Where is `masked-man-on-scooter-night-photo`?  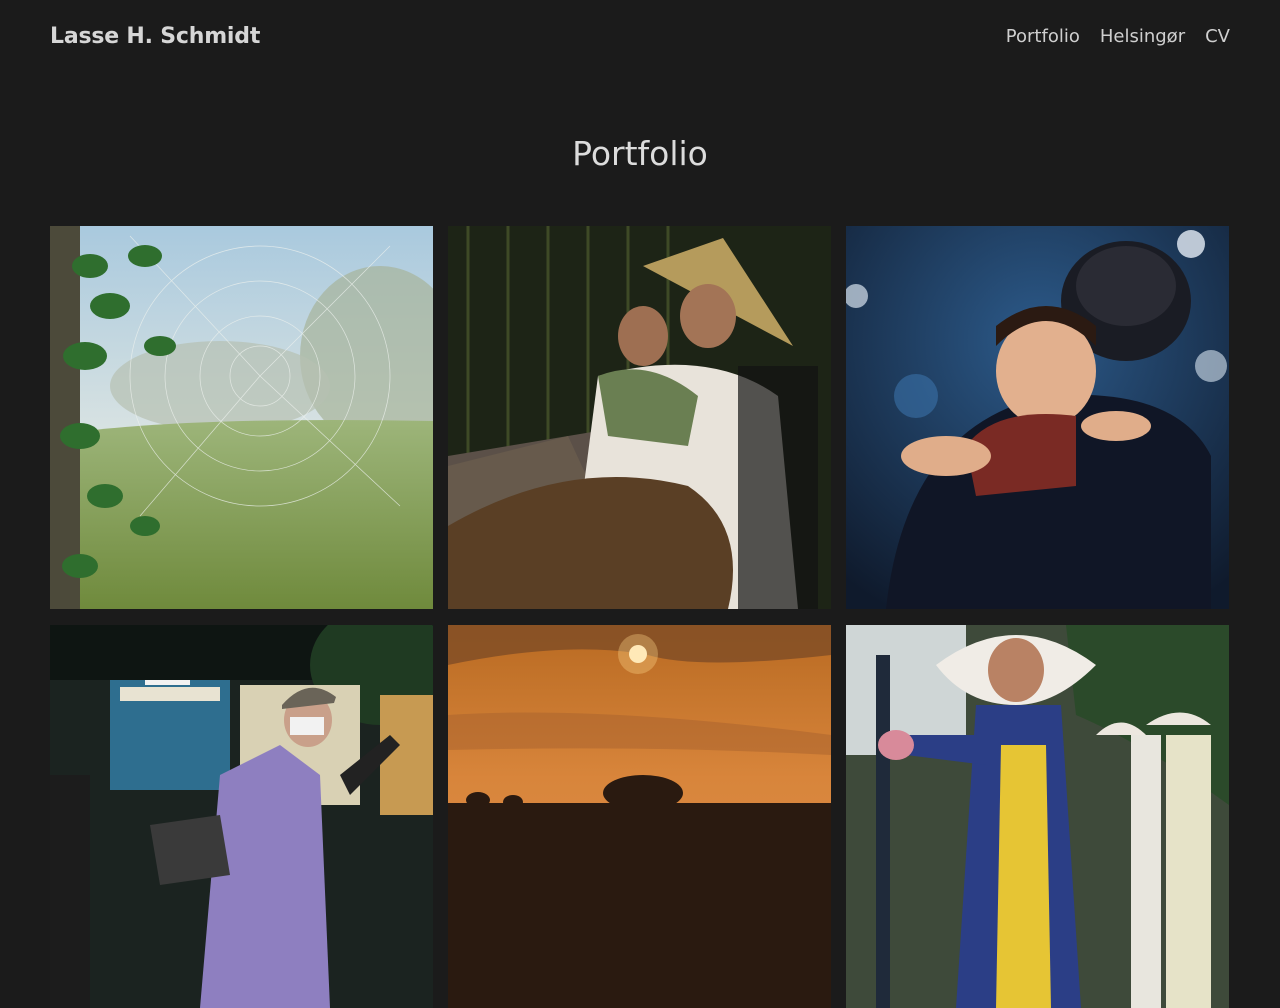
masked-man-on-scooter-night-photo is located at coordinates (241, 816).